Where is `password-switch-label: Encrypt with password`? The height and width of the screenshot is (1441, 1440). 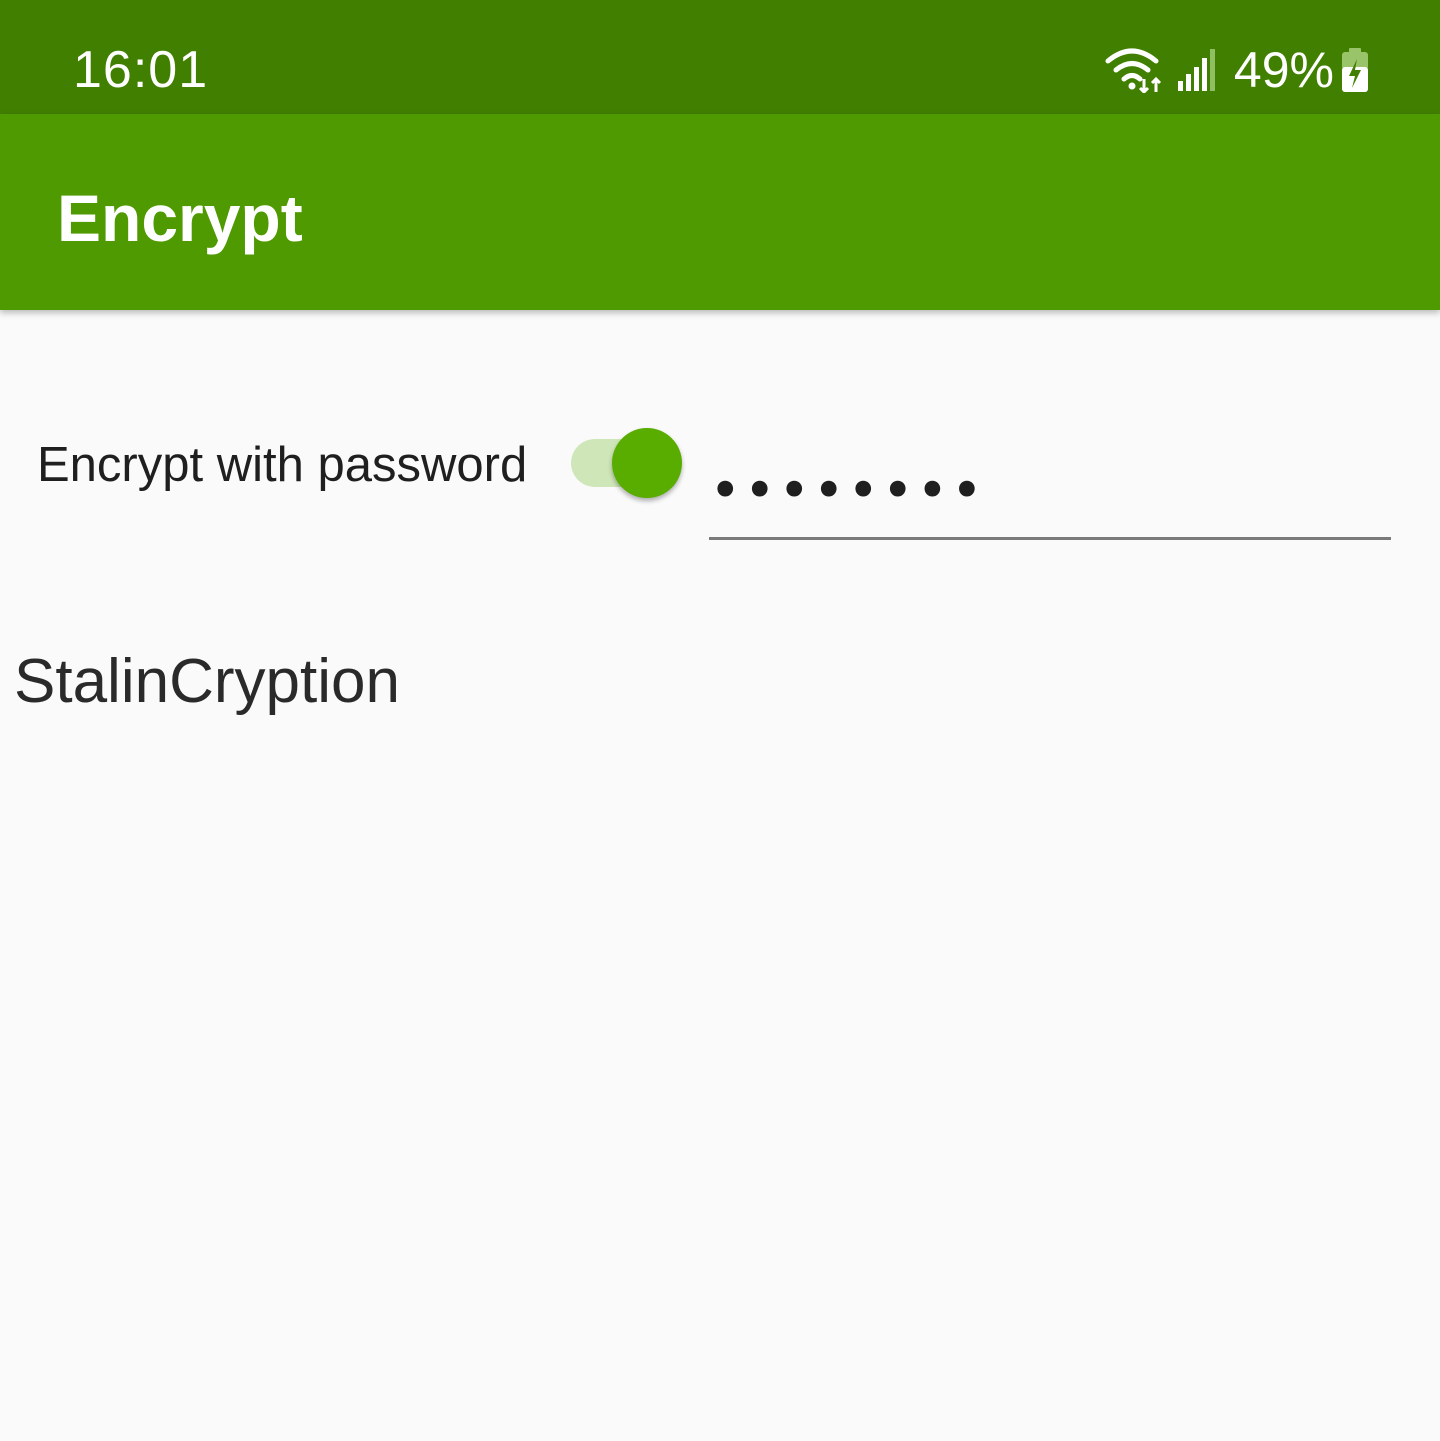 password-switch-label: Encrypt with password is located at coordinates (282, 465).